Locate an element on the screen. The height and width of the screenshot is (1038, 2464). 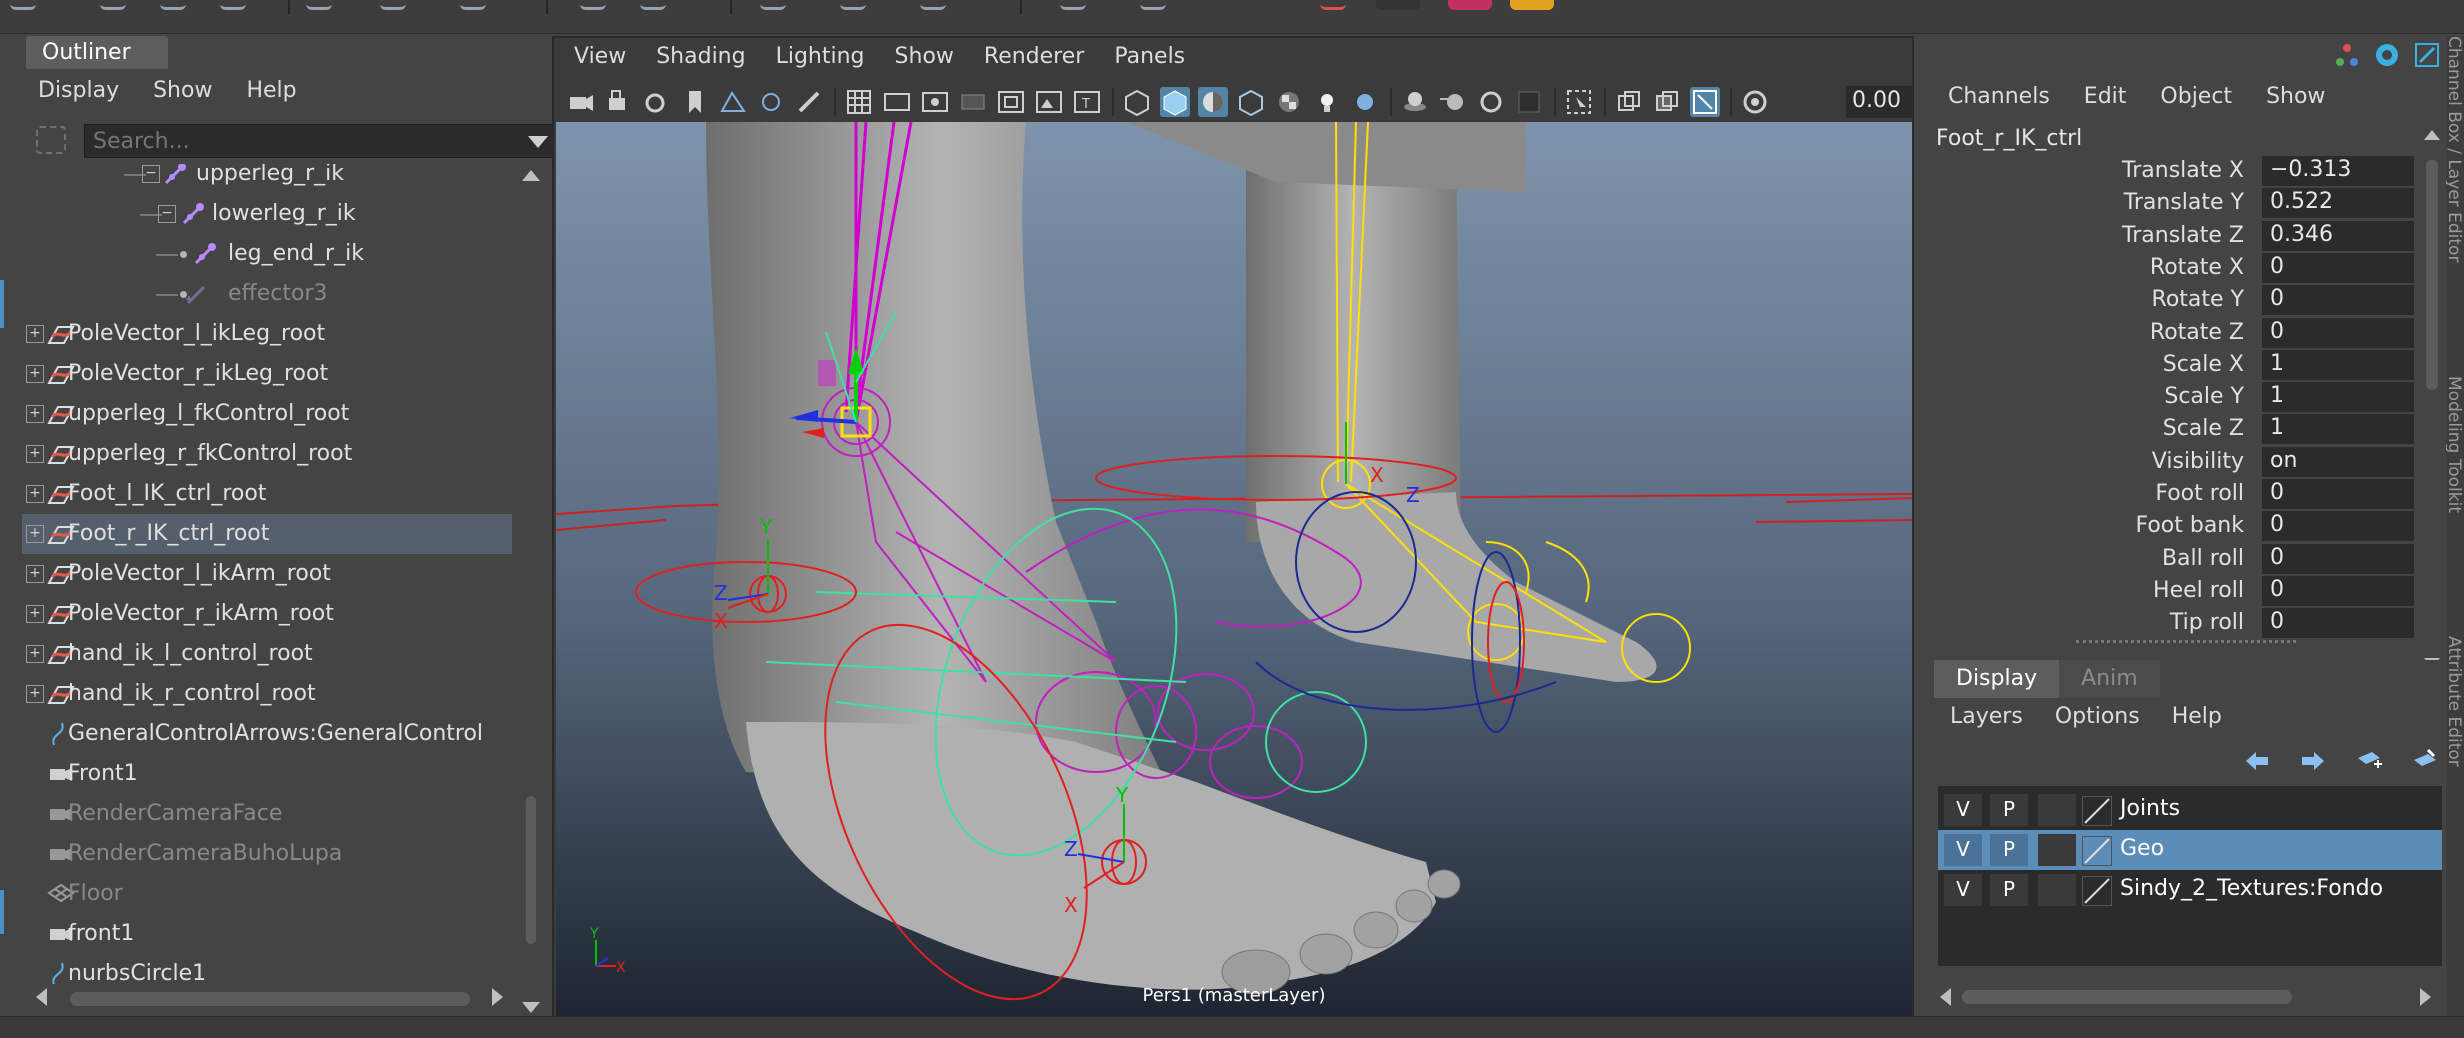
grid-icon is located at coordinates (859, 102).